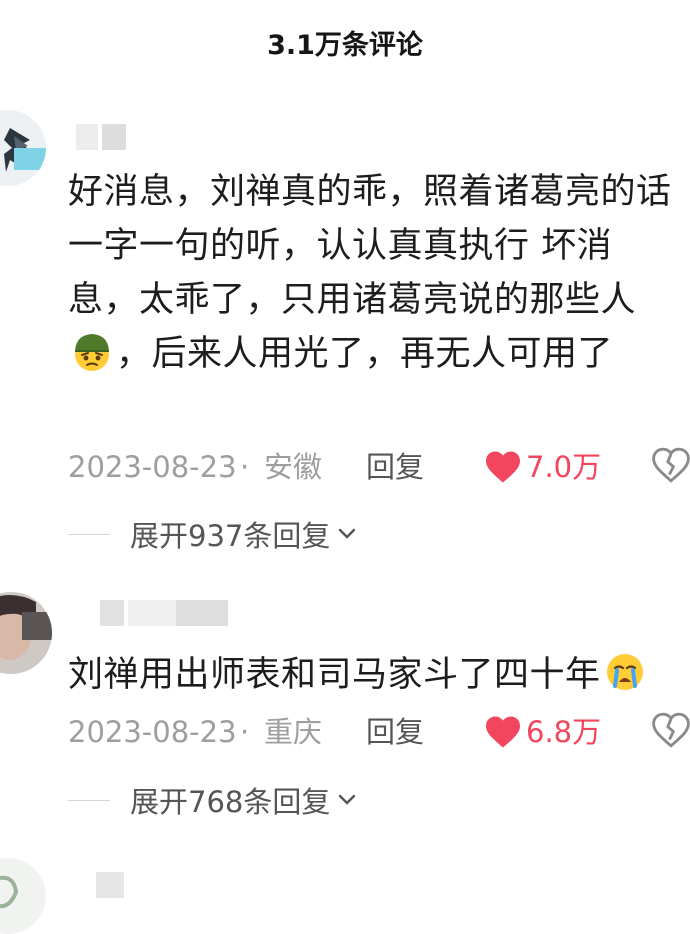 This screenshot has width=690, height=934. I want to click on expand-replies-button: 展开768条回复, so click(212, 800).